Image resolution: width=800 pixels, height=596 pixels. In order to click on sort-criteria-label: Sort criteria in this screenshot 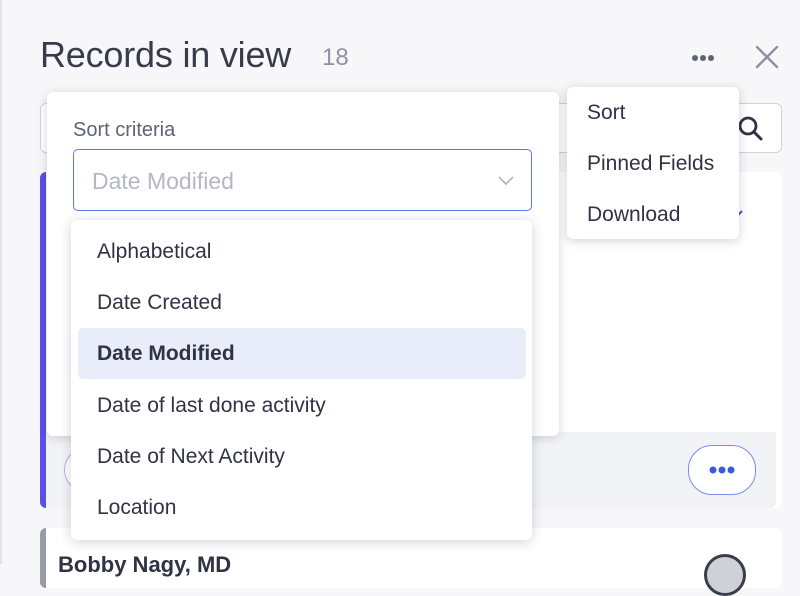, I will do `click(124, 130)`.